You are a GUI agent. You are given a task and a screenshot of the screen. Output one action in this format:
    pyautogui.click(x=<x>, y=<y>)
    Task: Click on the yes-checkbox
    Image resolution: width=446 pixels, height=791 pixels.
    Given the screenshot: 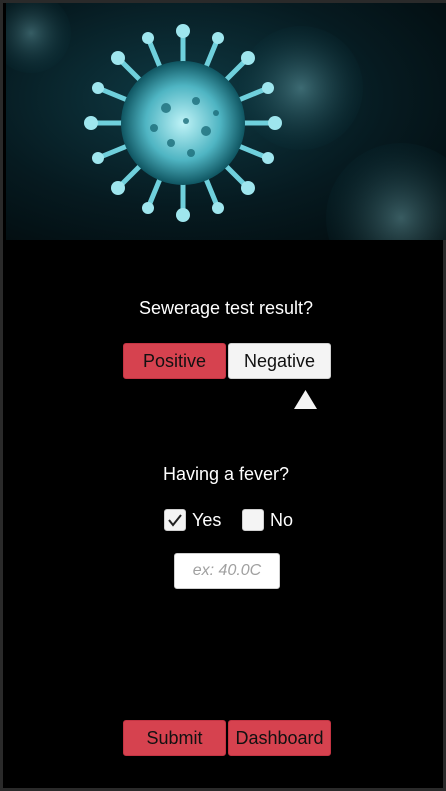 What is the action you would take?
    pyautogui.click(x=175, y=520)
    